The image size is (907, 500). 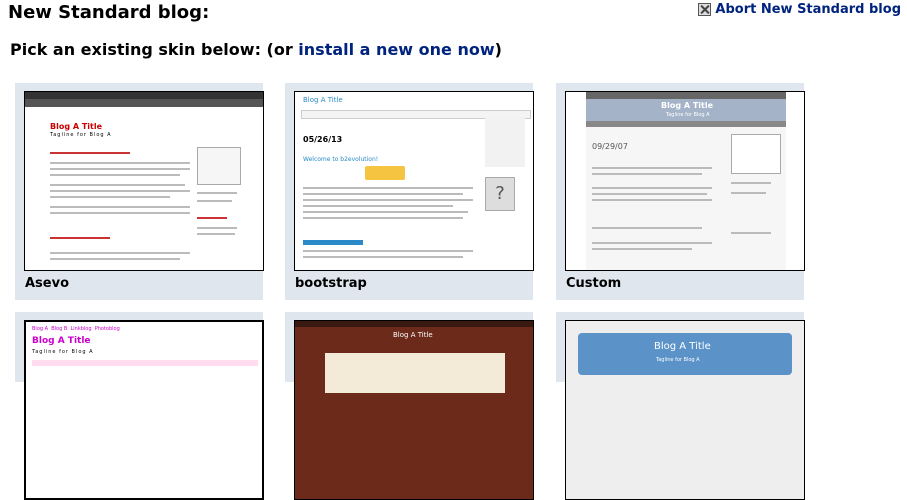 I want to click on prompt-suffix: ), so click(x=498, y=49).